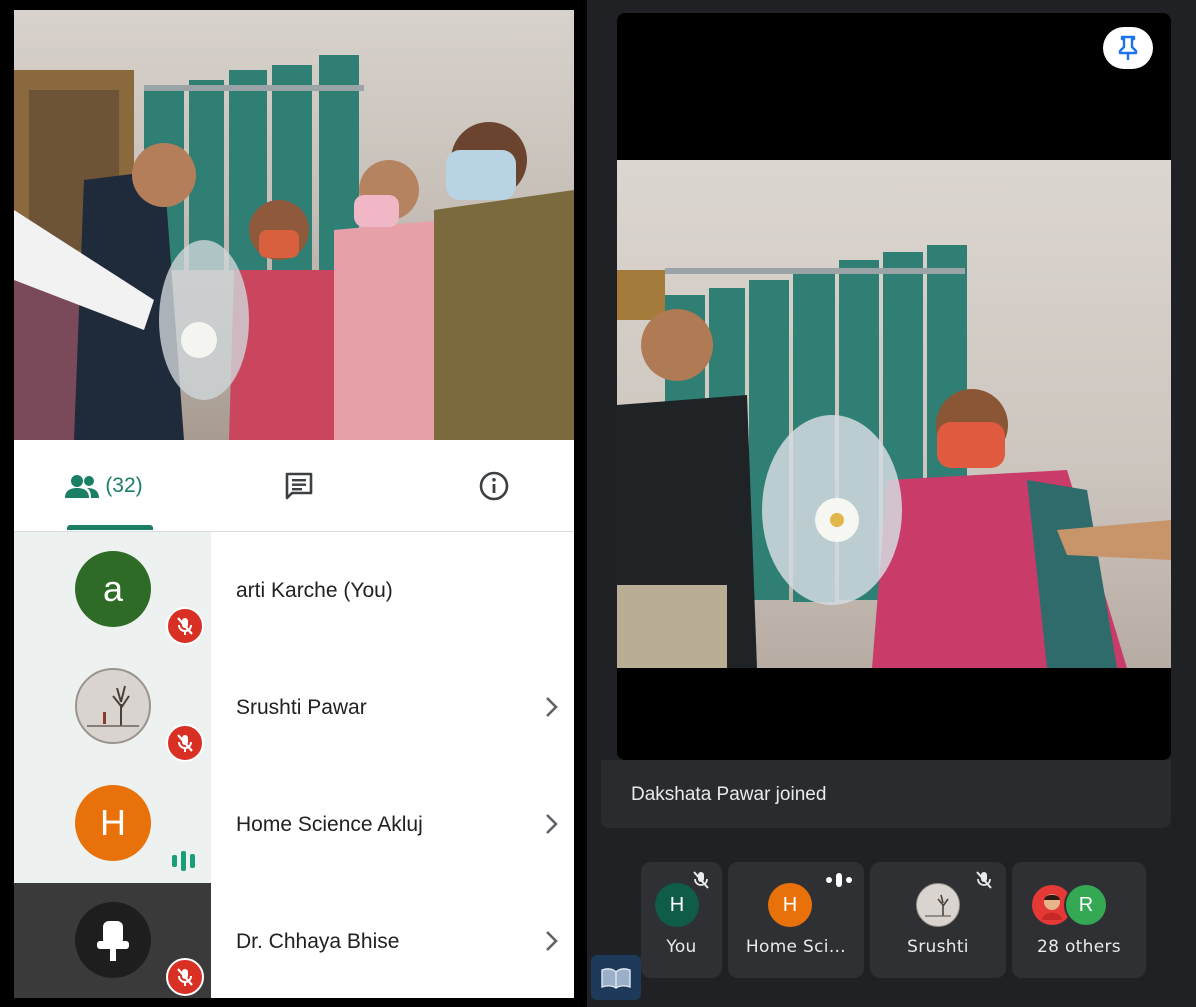  I want to click on avatar-letter: a, so click(113, 588).